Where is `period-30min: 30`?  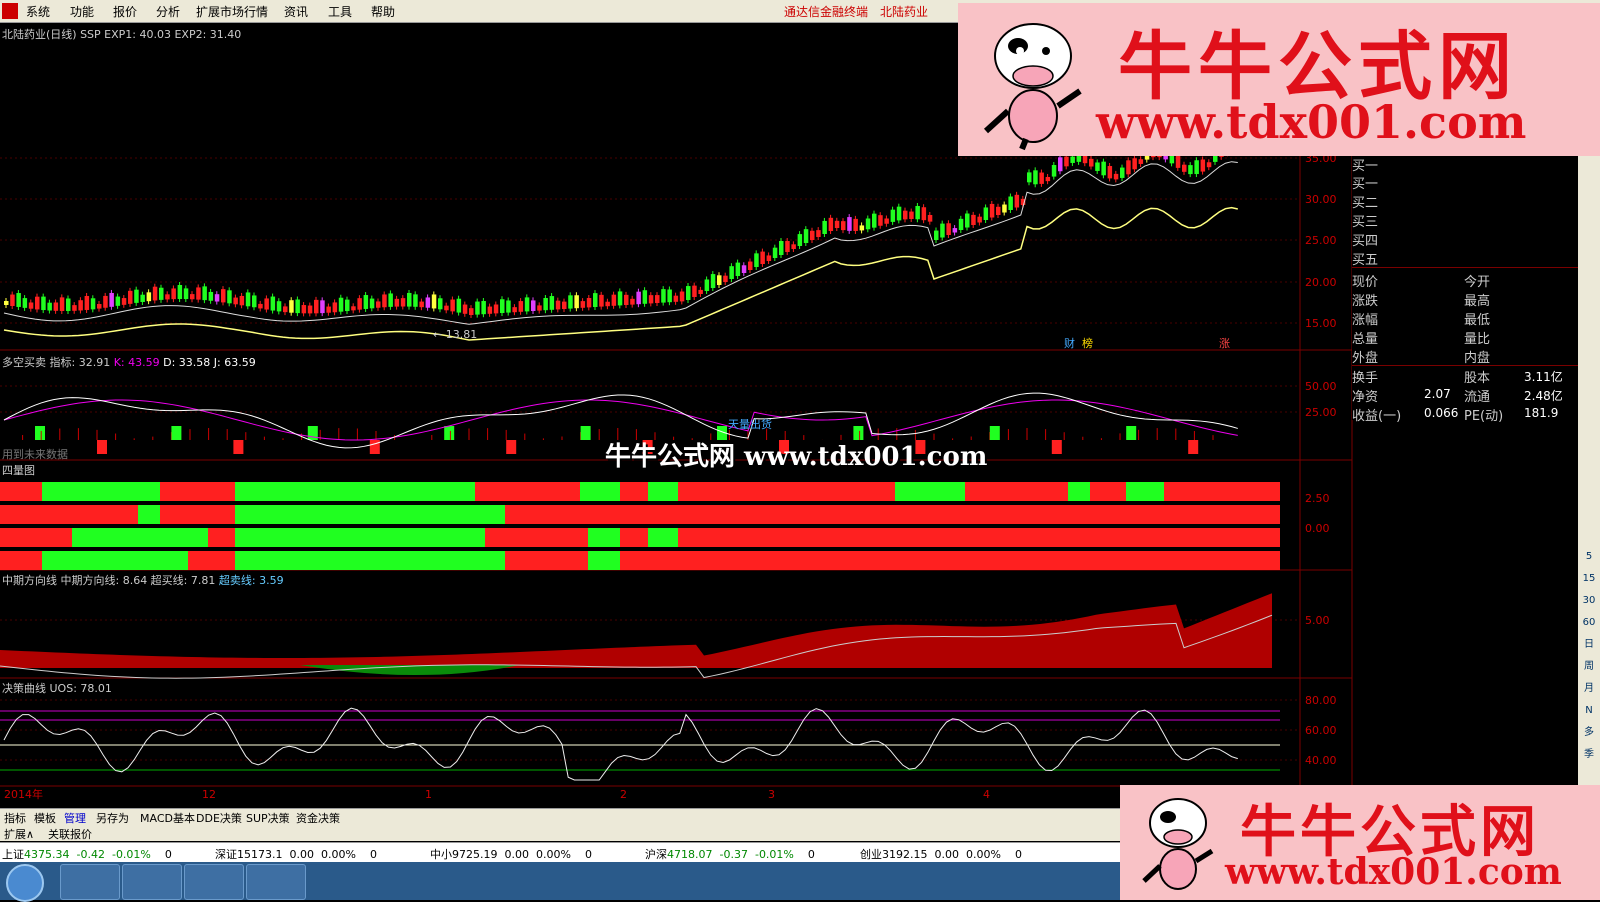
period-30min: 30 is located at coordinates (1589, 601).